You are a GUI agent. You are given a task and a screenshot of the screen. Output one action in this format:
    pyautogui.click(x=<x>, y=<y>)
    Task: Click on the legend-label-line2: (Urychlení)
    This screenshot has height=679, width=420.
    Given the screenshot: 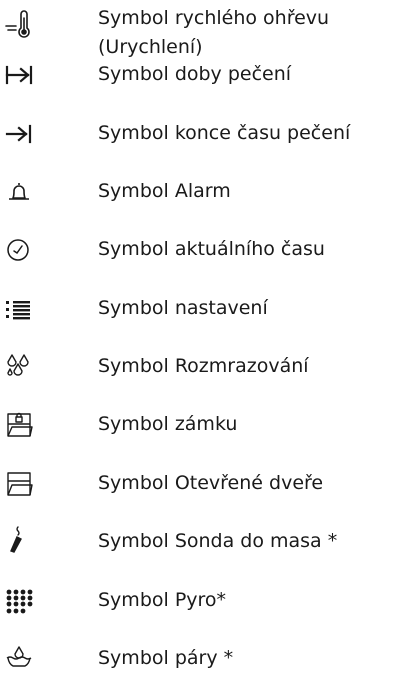 What is the action you would take?
    pyautogui.click(x=150, y=47)
    